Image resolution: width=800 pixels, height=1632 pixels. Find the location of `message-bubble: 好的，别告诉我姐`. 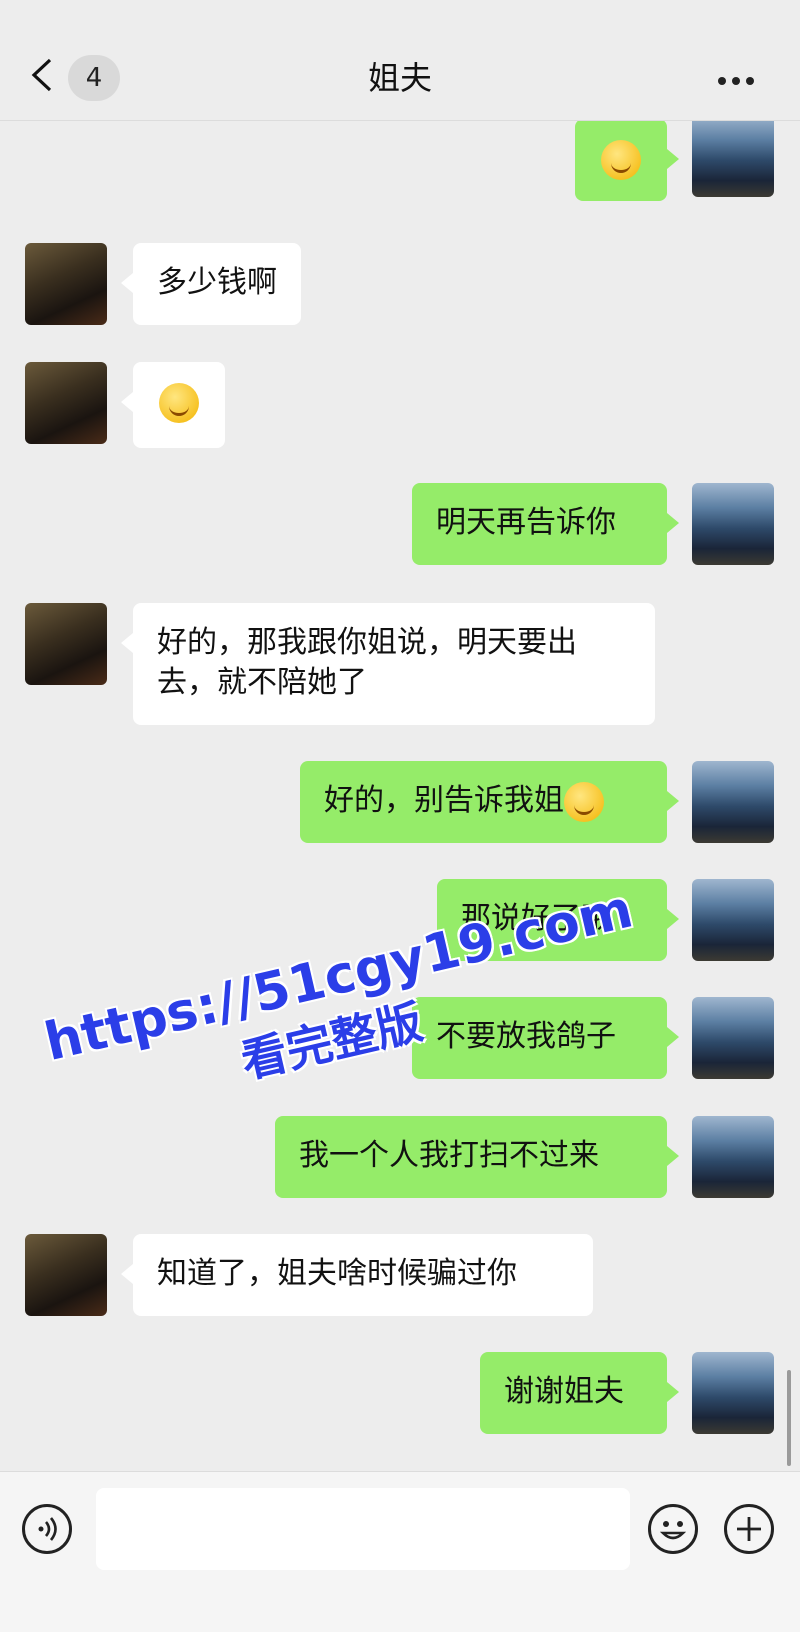

message-bubble: 好的，别告诉我姐 is located at coordinates (489, 802).